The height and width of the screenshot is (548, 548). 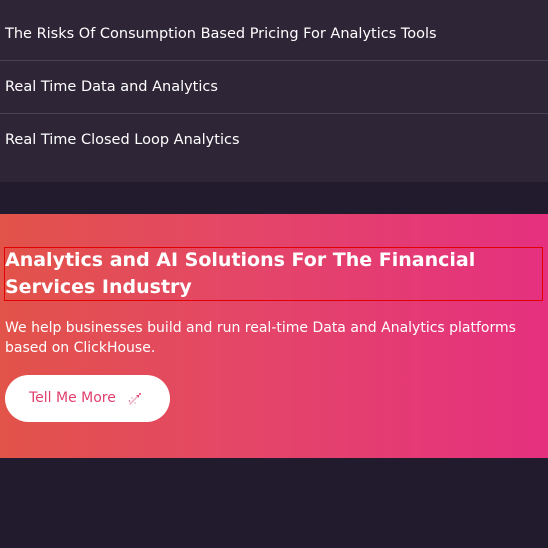 What do you see at coordinates (72, 398) in the screenshot?
I see `tell-me-more-label: Tell Me More` at bounding box center [72, 398].